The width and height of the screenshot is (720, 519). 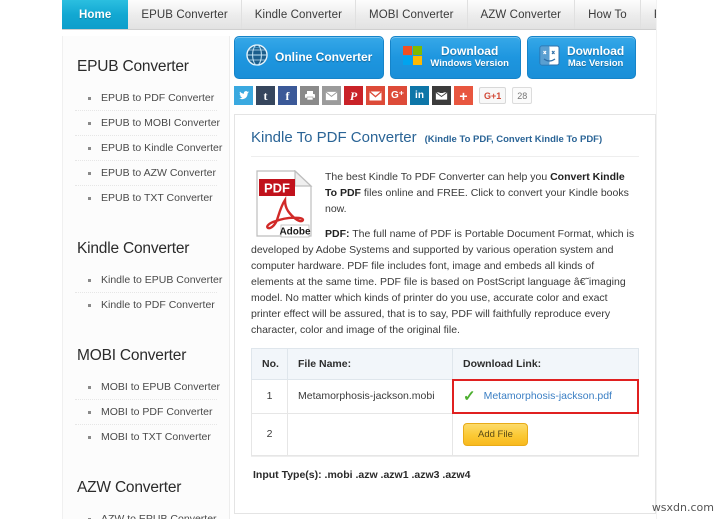 I want to click on sidebar-group-title-epub: EPUB Converter, so click(x=133, y=66).